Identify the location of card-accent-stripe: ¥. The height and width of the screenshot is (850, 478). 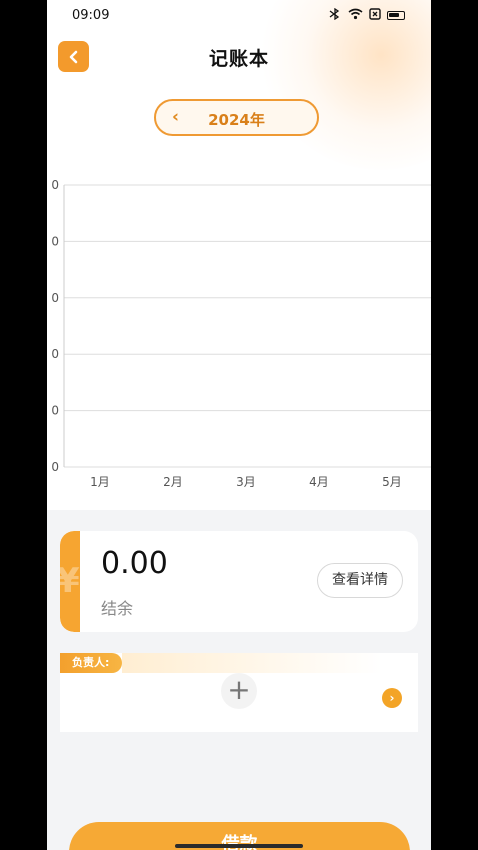
(70, 581).